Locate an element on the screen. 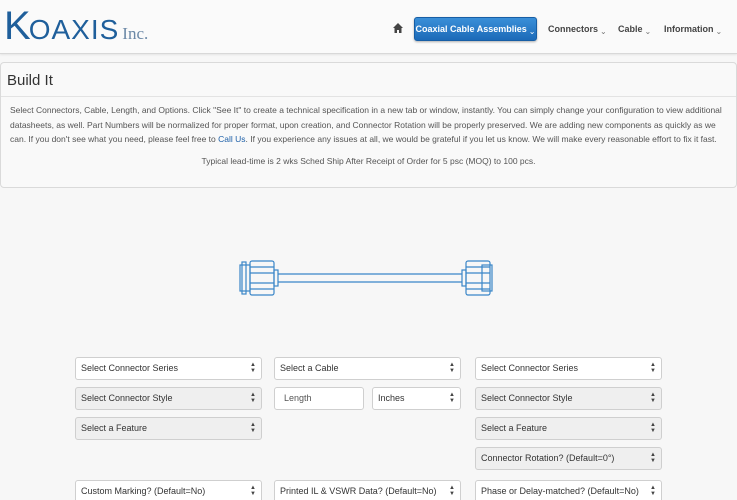 The image size is (737, 500). units-select: Inches ▲ ▼ is located at coordinates (416, 398).